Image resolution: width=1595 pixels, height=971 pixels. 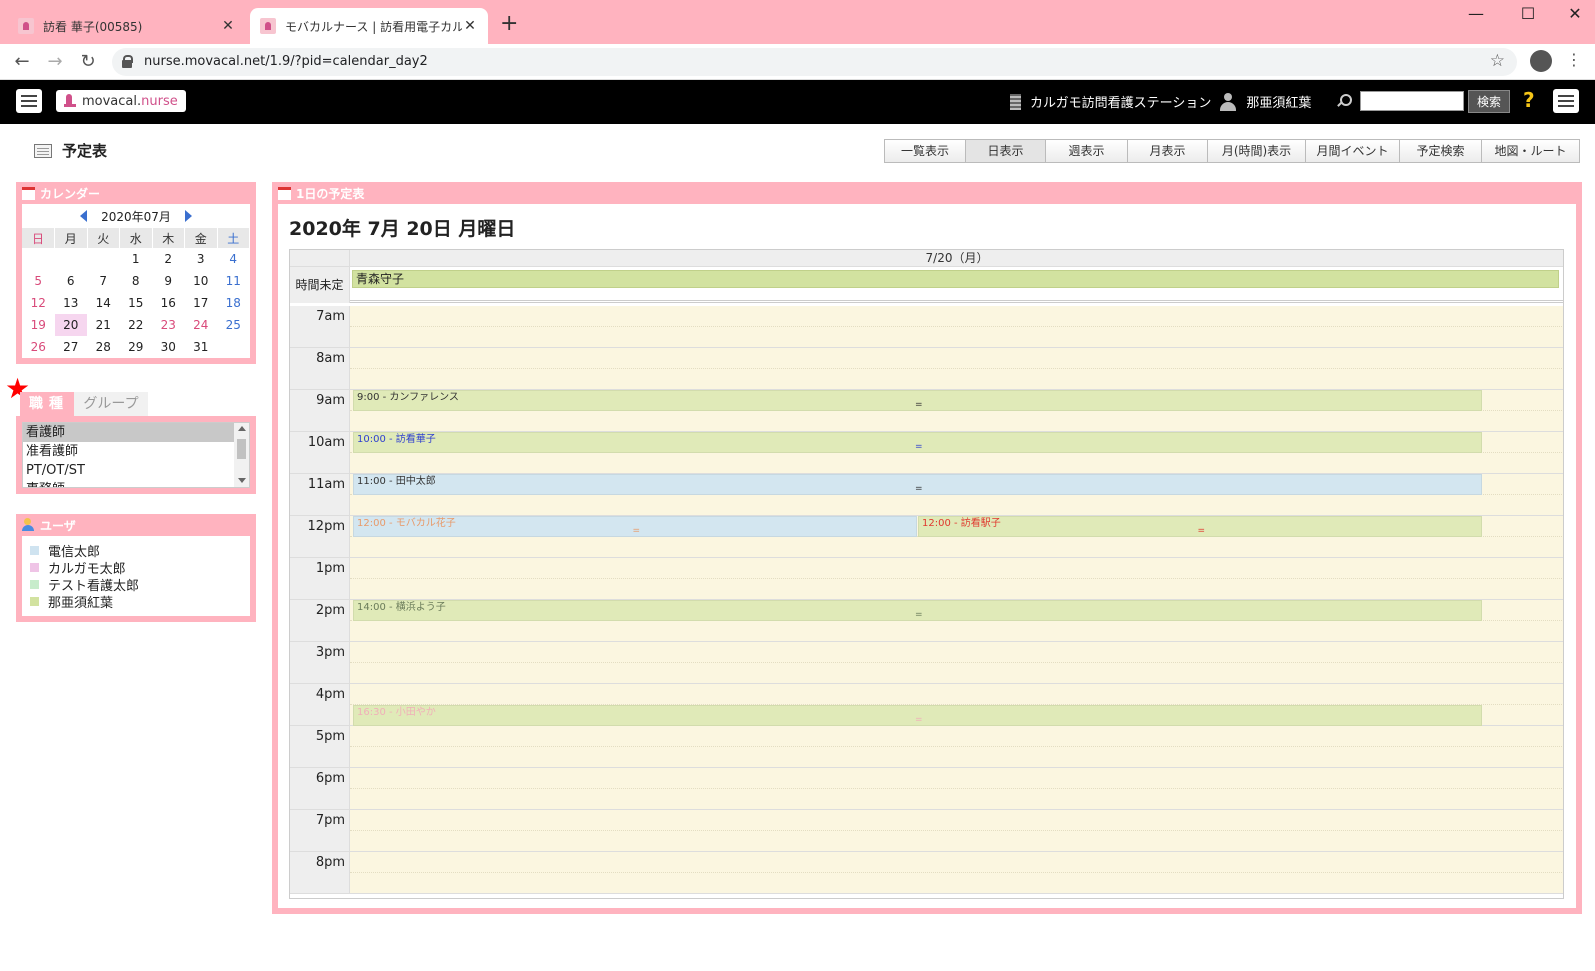 What do you see at coordinates (369, 26) in the screenshot?
I see `browser-tab-2: モバカルナース | 訪看用電子カルテ ✕` at bounding box center [369, 26].